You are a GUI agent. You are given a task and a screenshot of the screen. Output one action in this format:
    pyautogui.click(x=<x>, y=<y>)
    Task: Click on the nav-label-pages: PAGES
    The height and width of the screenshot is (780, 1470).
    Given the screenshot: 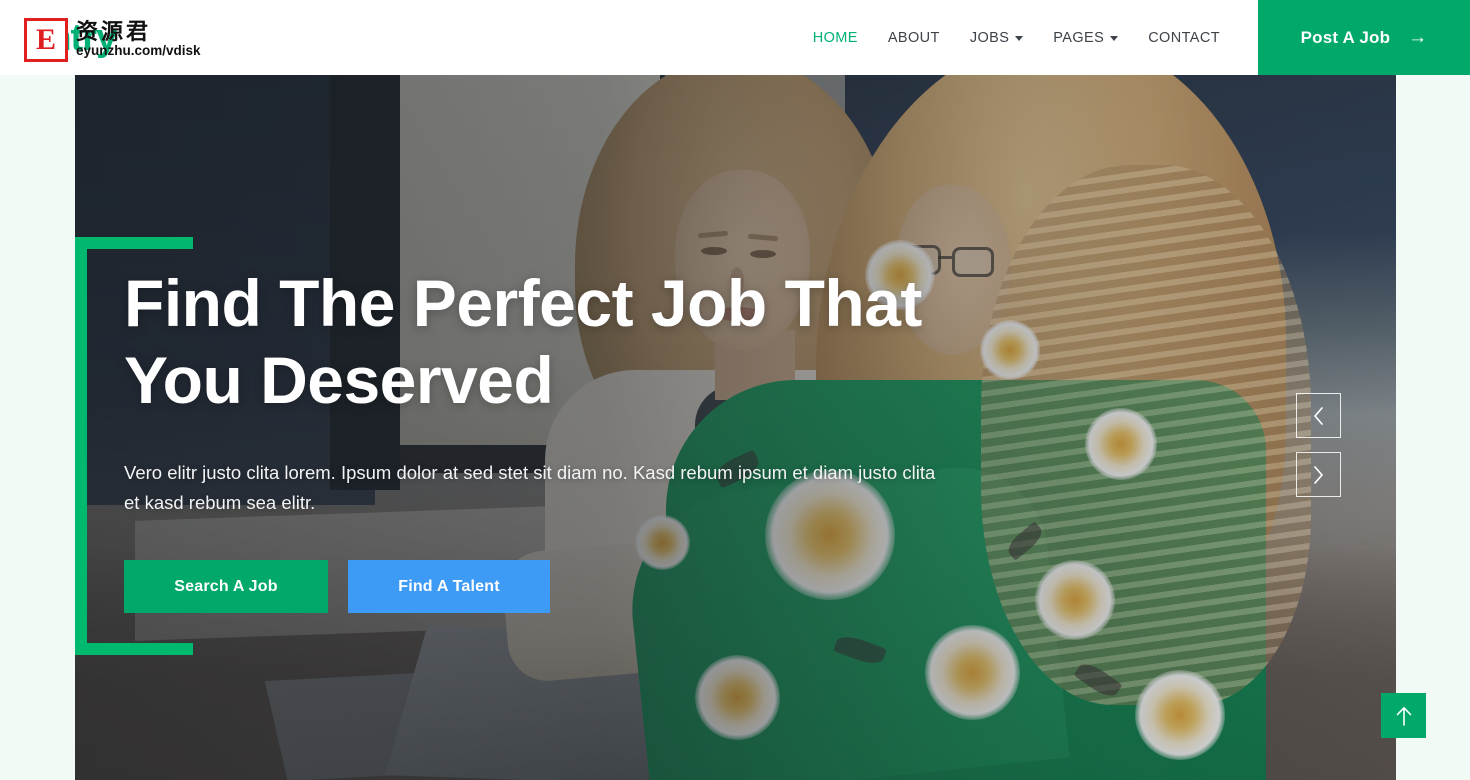 What is the action you would take?
    pyautogui.click(x=1079, y=37)
    